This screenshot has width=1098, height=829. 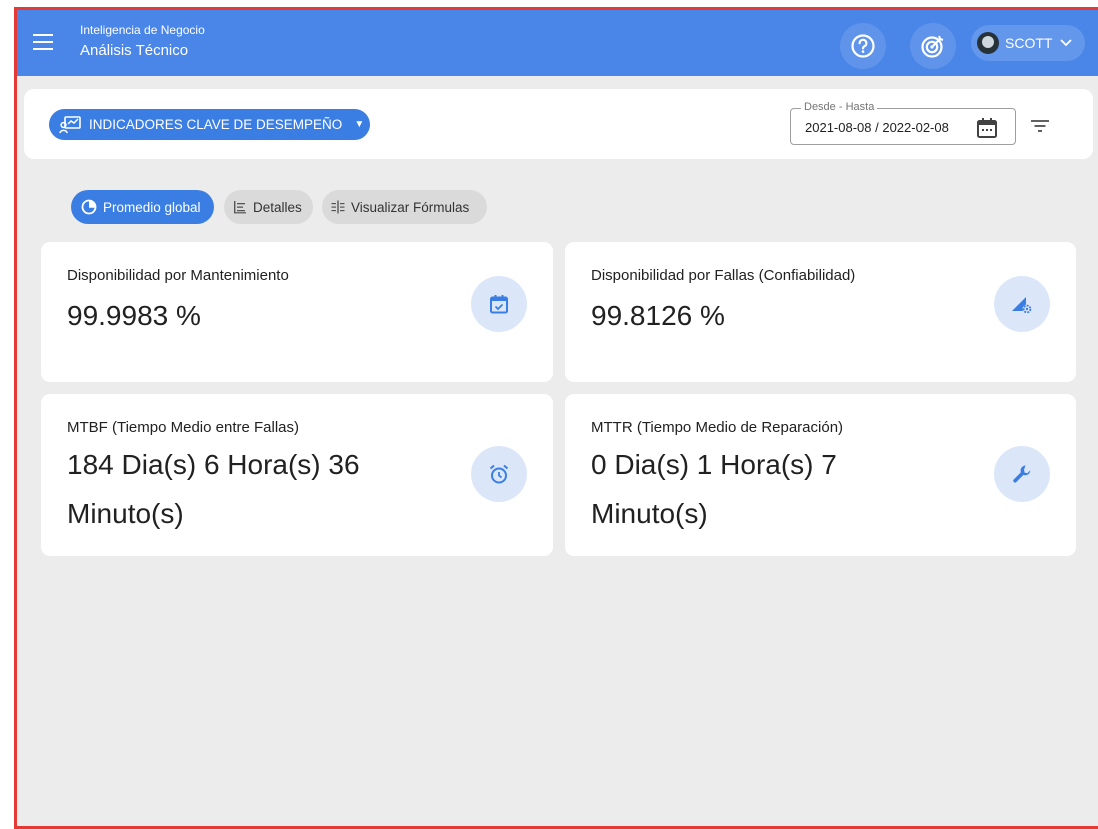 I want to click on menu-icon, so click(x=43, y=42).